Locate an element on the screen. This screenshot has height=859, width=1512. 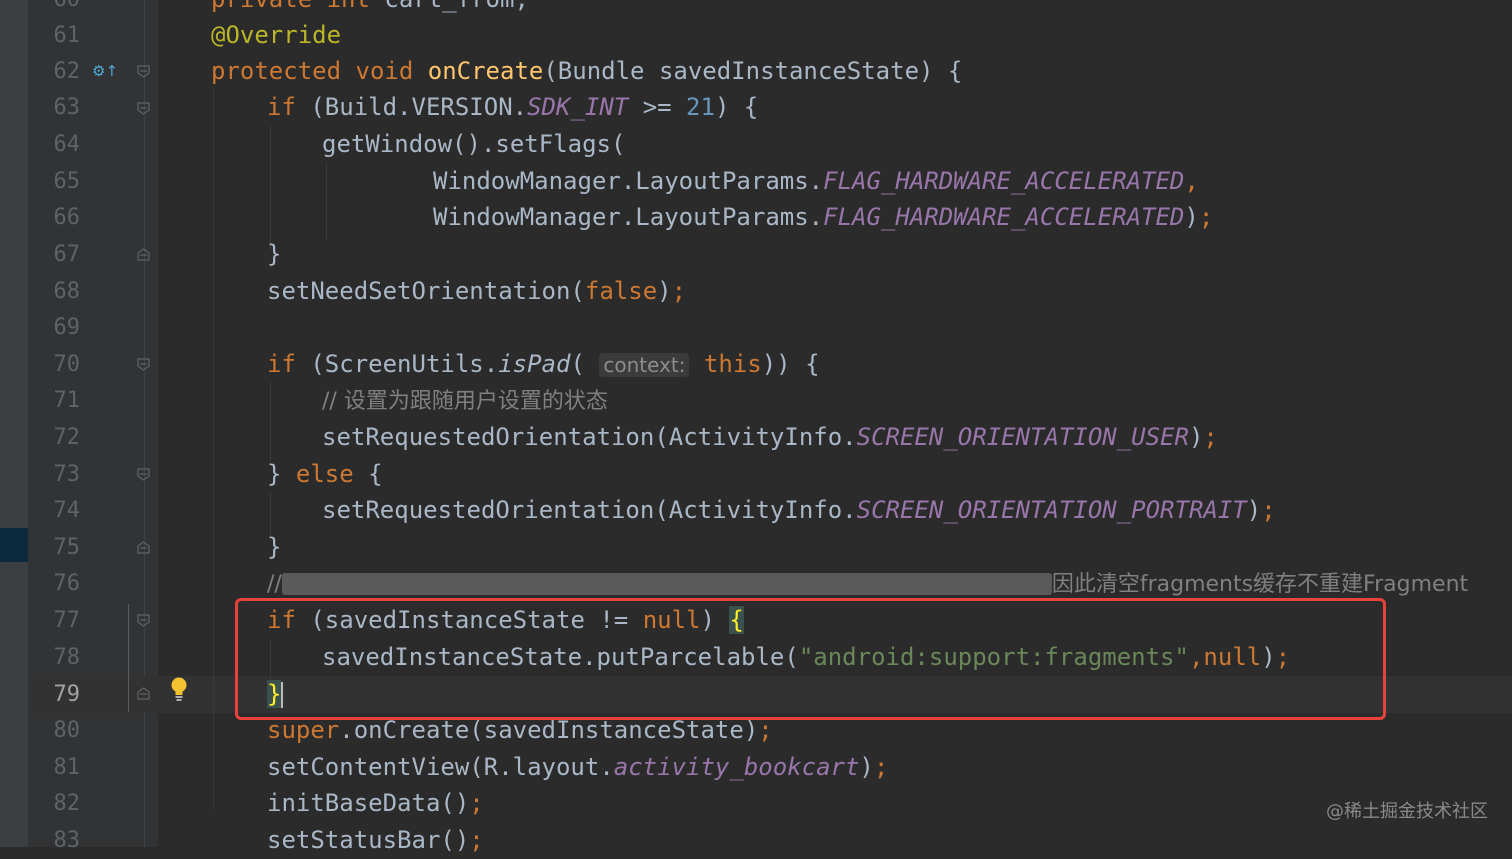
parameter-hint: context: is located at coordinates (644, 365).